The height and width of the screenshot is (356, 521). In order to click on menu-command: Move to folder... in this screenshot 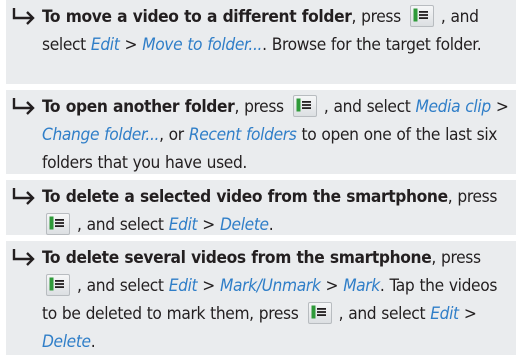, I will do `click(202, 45)`.